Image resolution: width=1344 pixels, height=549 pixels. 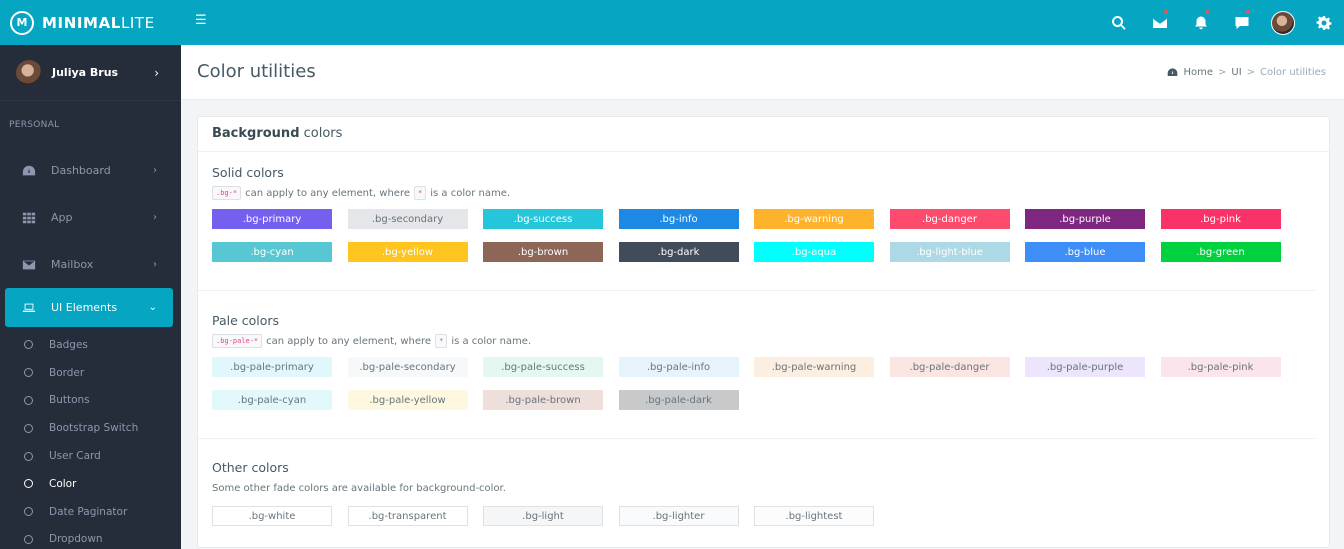 What do you see at coordinates (94, 428) in the screenshot?
I see `sidebar-subitem-label: Bootstrap Switch` at bounding box center [94, 428].